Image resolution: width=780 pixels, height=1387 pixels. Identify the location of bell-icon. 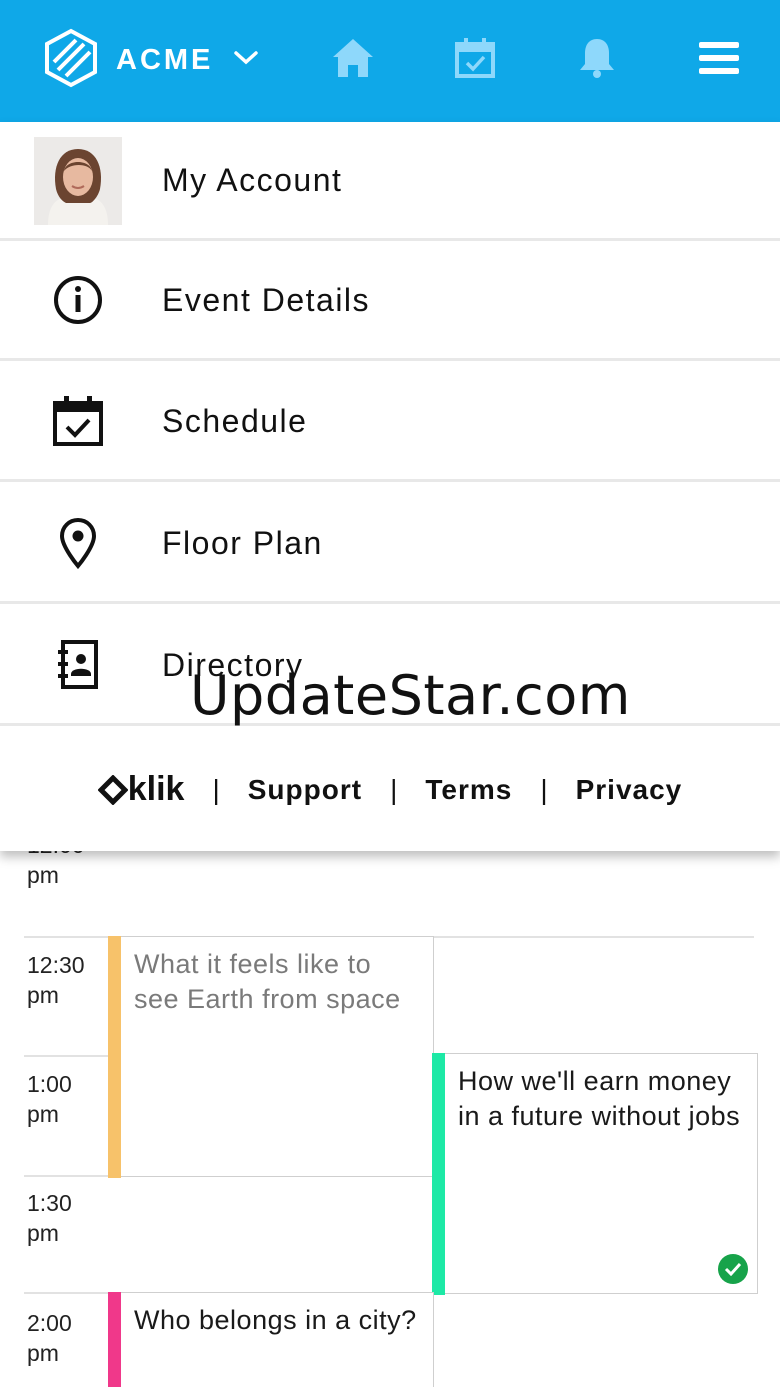
(597, 58).